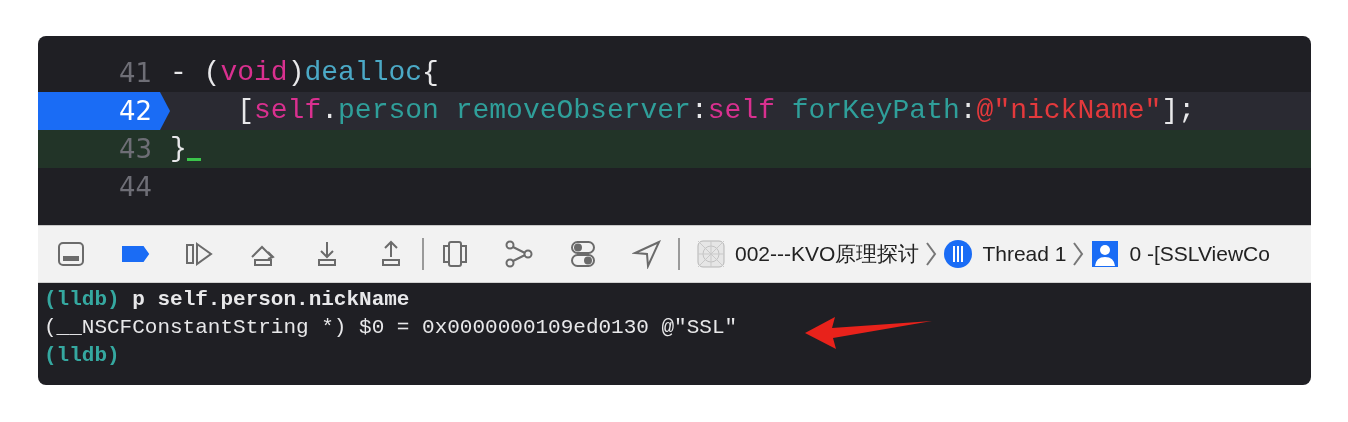  What do you see at coordinates (135, 149) in the screenshot?
I see `line-number: 43` at bounding box center [135, 149].